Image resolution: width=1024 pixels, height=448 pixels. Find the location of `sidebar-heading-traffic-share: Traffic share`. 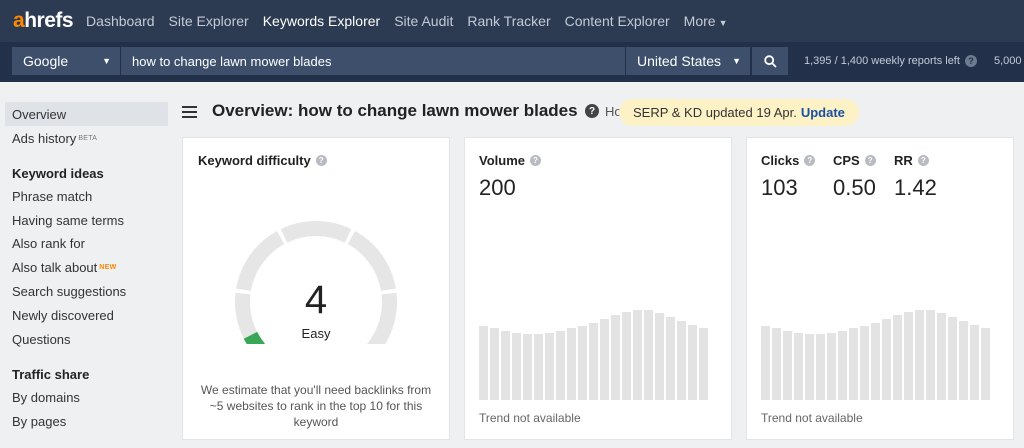

sidebar-heading-traffic-share: Traffic share is located at coordinates (51, 374).